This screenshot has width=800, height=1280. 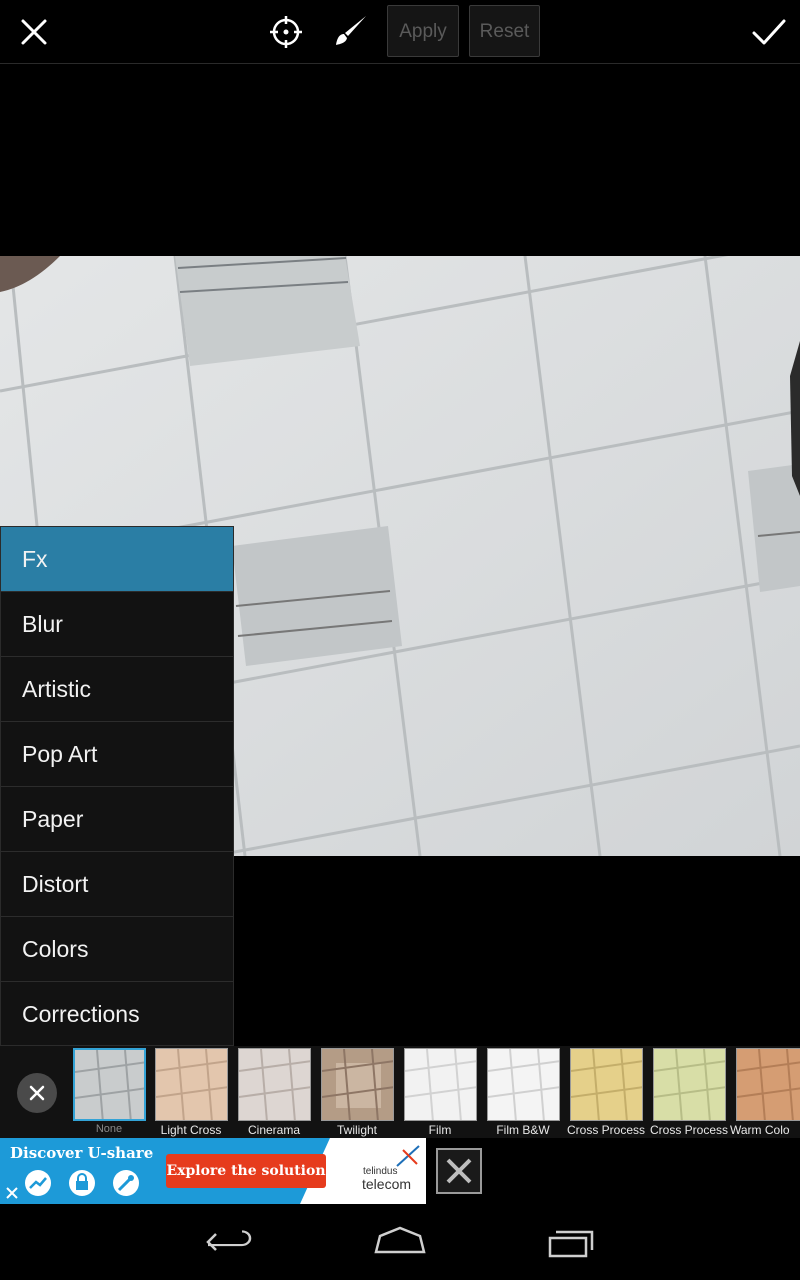 I want to click on effect-label: Cinerama, so click(x=274, y=1130).